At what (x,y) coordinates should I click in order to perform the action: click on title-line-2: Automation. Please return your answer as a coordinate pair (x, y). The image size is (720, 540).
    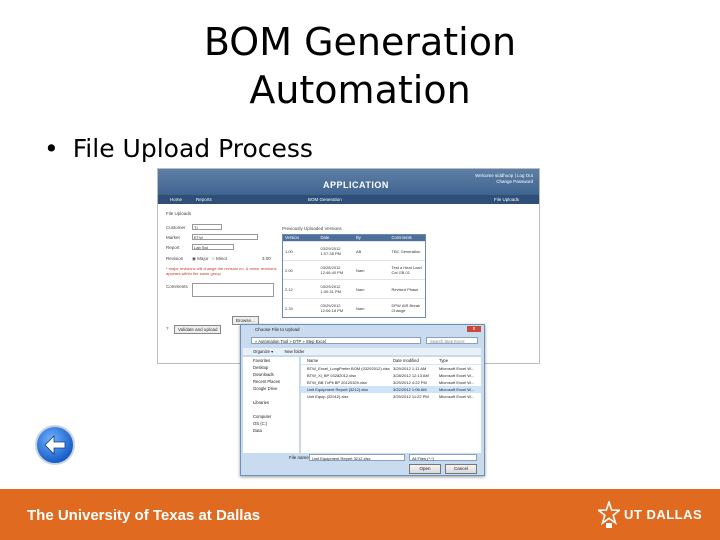
    Looking at the image, I should click on (360, 90).